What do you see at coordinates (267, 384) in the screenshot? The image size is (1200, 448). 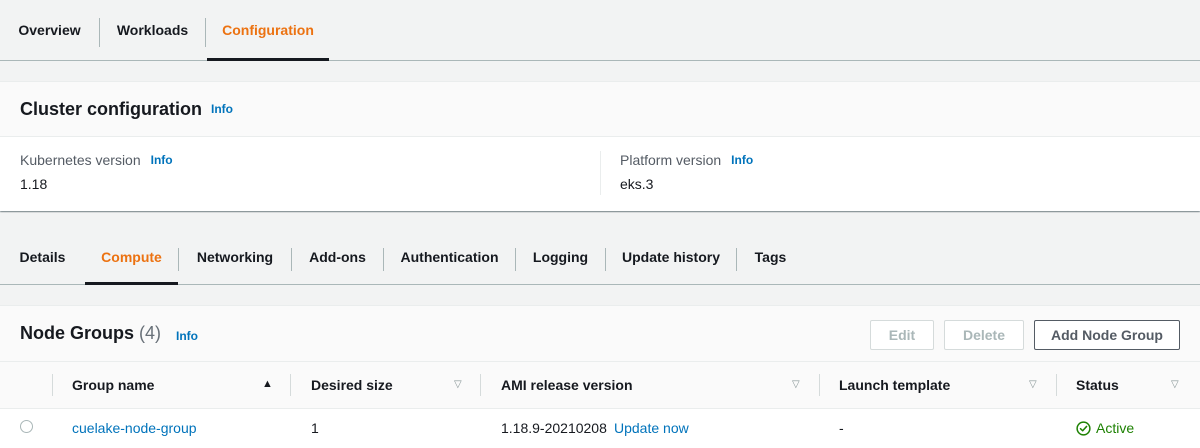 I see `sort-ascending-icon: ▲` at bounding box center [267, 384].